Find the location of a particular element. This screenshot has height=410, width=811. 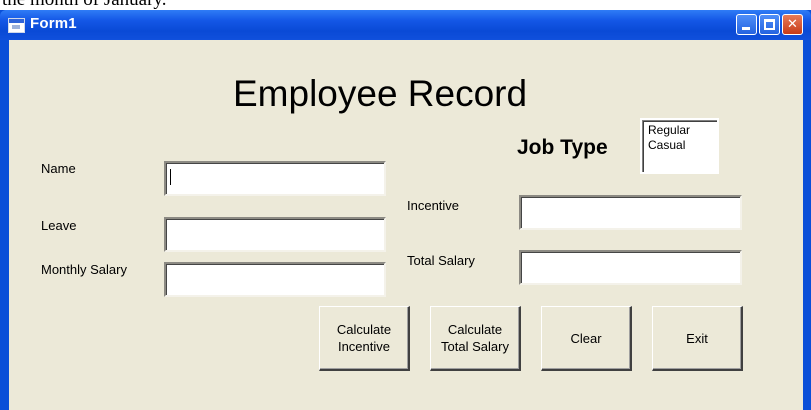

total-salary-field is located at coordinates (630, 267).